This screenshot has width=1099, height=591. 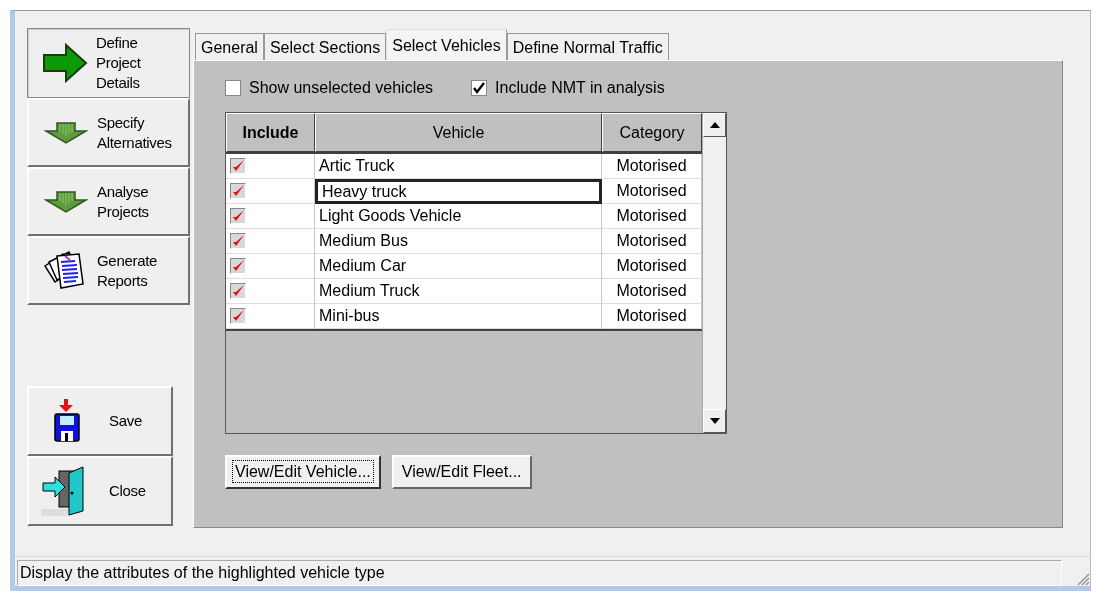 What do you see at coordinates (458, 316) in the screenshot?
I see `table-cell: Mini-bus` at bounding box center [458, 316].